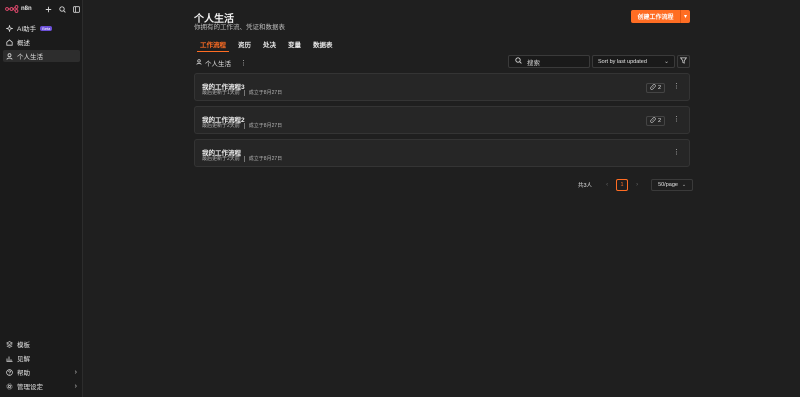 The image size is (800, 397). What do you see at coordinates (221, 93) in the screenshot?
I see `workflow-updated: 最后更新于1天前` at bounding box center [221, 93].